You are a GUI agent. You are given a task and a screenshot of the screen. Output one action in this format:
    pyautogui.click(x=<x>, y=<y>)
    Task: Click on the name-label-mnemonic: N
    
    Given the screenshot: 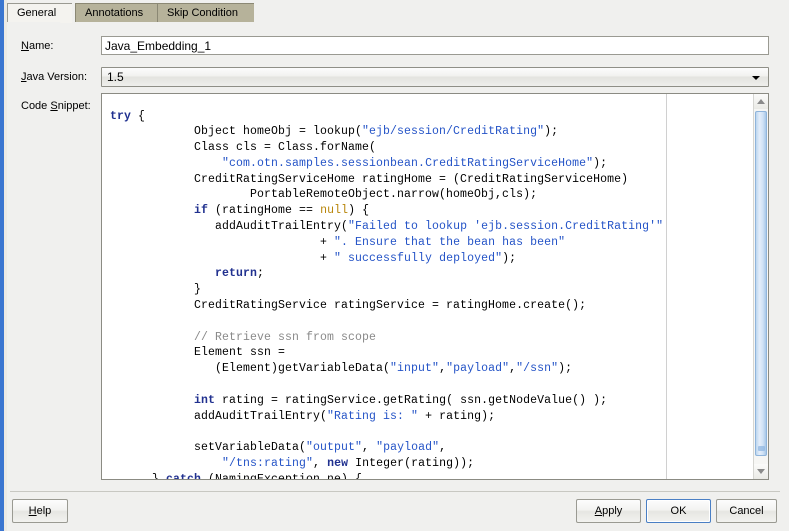 What is the action you would take?
    pyautogui.click(x=25, y=46)
    